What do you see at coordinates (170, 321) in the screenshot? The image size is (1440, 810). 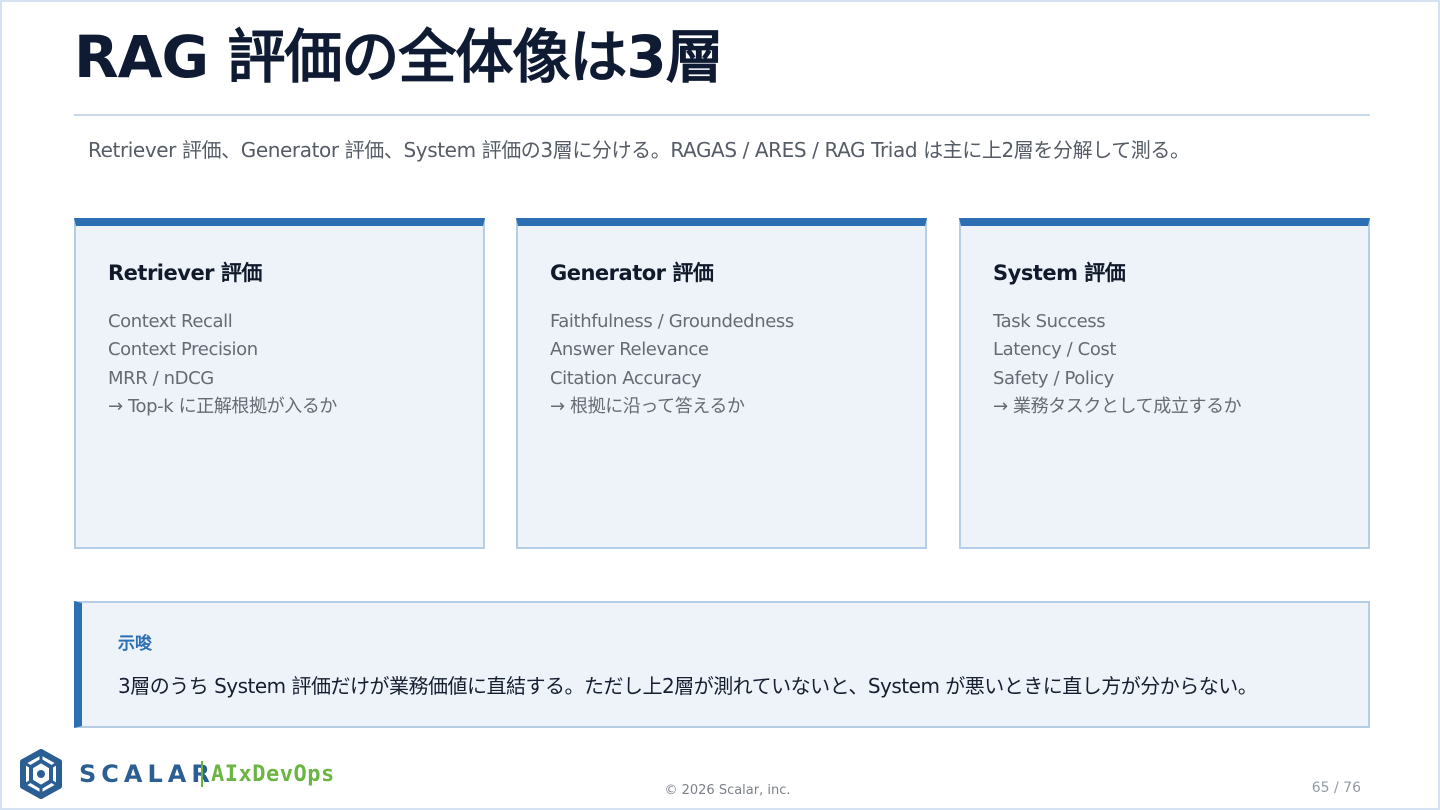 I see `list-item: Context Recall` at bounding box center [170, 321].